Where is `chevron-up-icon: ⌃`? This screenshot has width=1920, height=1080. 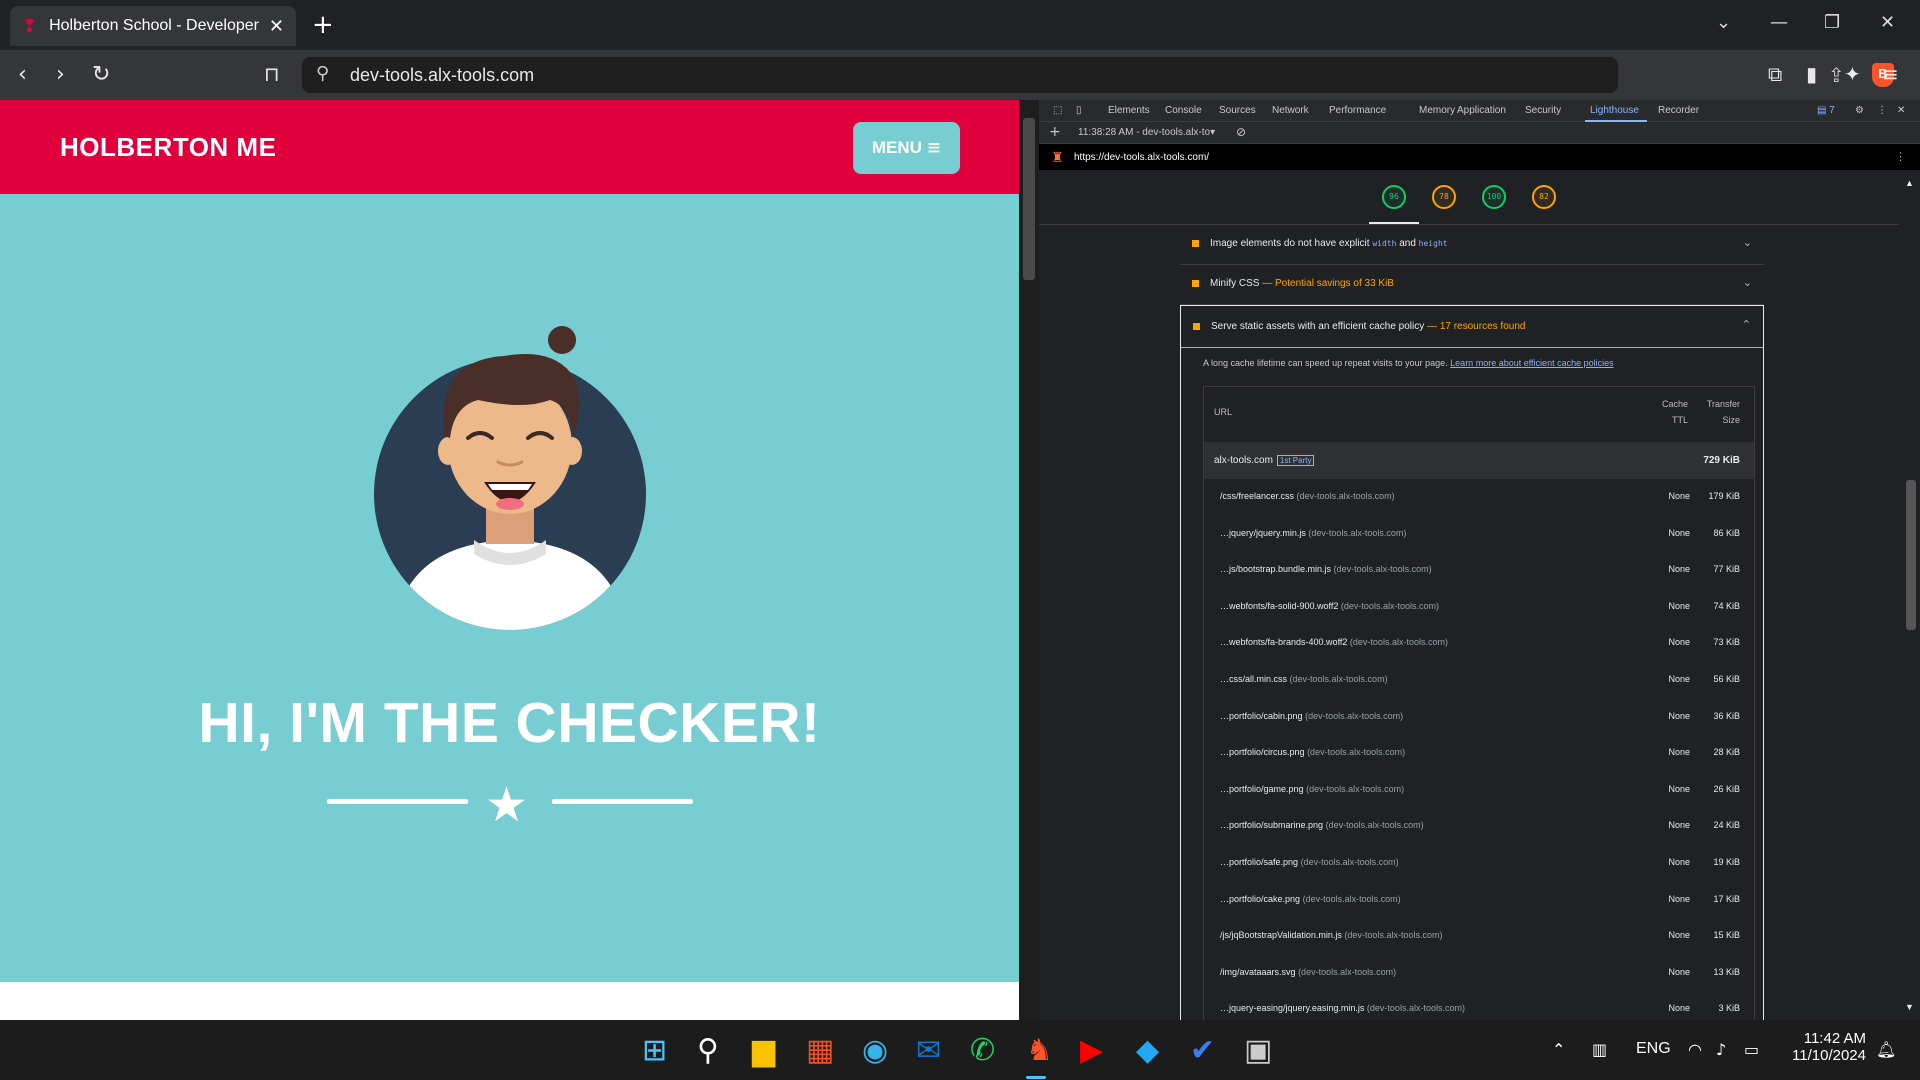
chevron-up-icon: ⌃ is located at coordinates (1746, 324).